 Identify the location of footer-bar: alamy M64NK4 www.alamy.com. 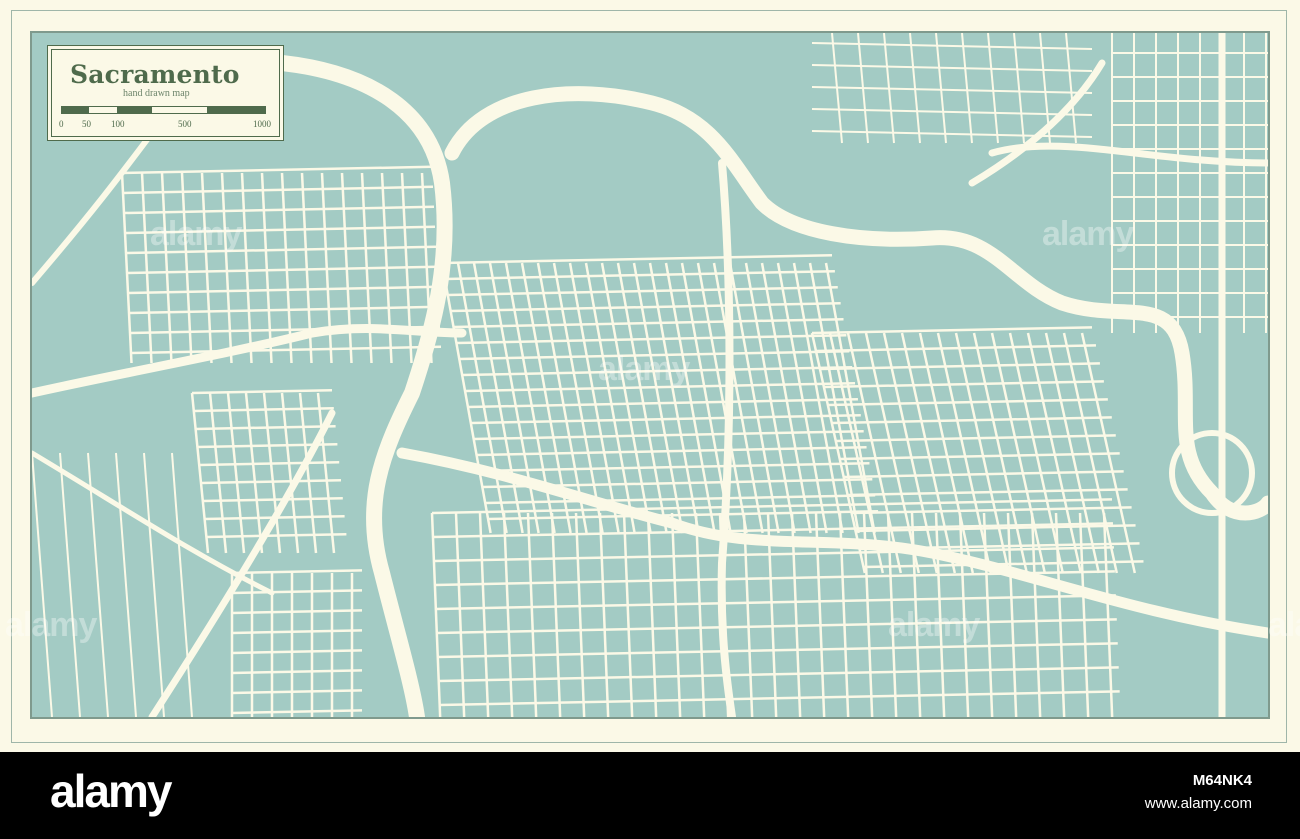
(650, 795).